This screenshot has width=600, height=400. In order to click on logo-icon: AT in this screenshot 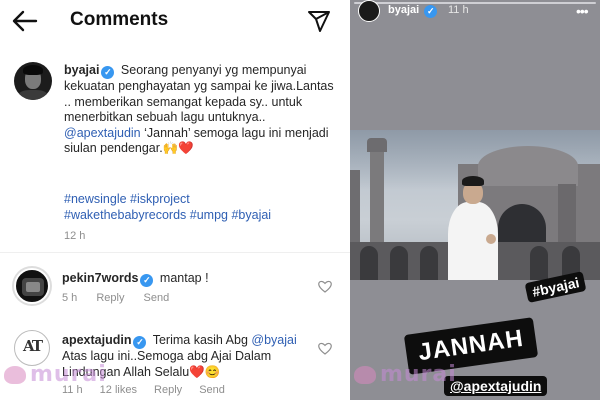, I will do `click(33, 346)`.